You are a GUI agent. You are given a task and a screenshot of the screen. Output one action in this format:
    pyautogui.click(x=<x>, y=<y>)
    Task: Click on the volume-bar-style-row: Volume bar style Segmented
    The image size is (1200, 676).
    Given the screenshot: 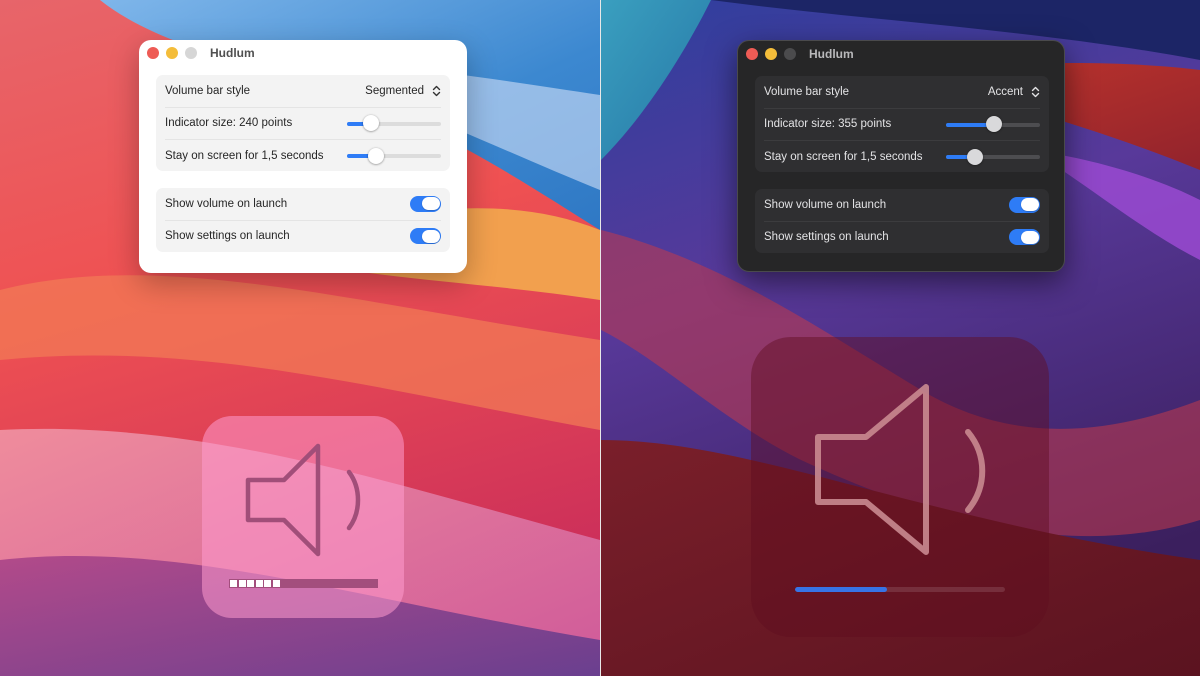 What is the action you would take?
    pyautogui.click(x=303, y=91)
    